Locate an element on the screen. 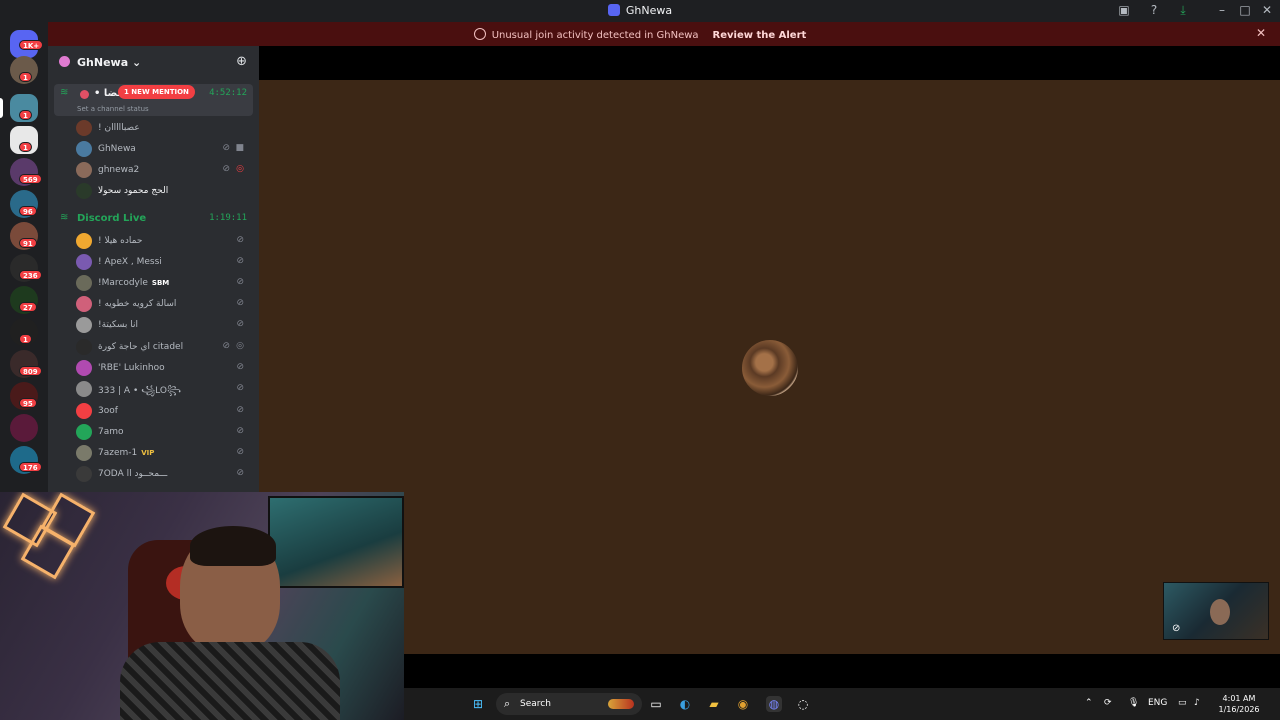 This screenshot has width=1280, height=720. discord-icon: ◍ is located at coordinates (774, 704).